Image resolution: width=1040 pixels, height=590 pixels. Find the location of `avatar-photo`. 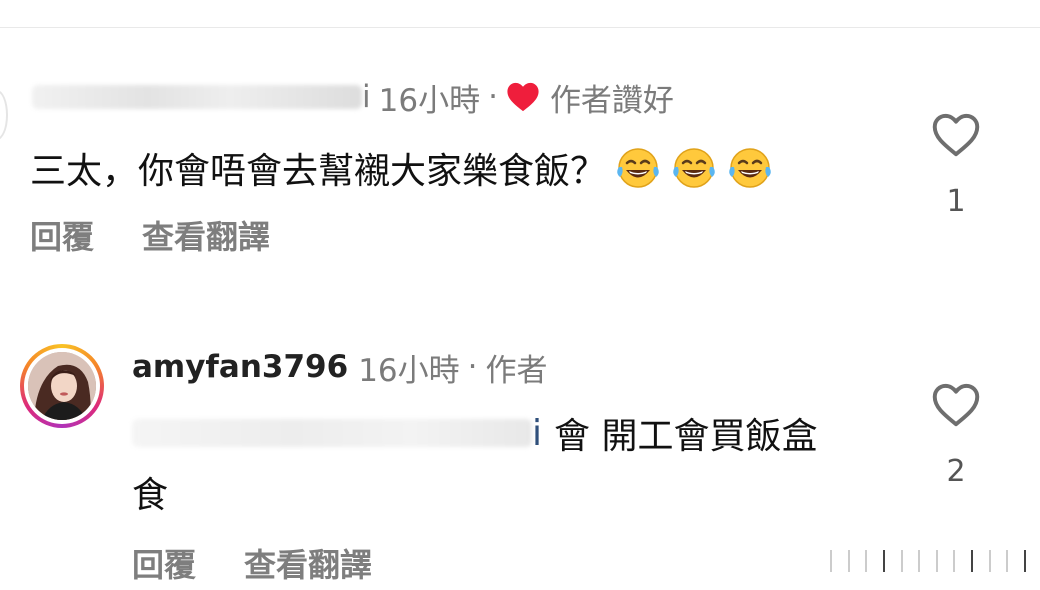

avatar-photo is located at coordinates (62, 386).